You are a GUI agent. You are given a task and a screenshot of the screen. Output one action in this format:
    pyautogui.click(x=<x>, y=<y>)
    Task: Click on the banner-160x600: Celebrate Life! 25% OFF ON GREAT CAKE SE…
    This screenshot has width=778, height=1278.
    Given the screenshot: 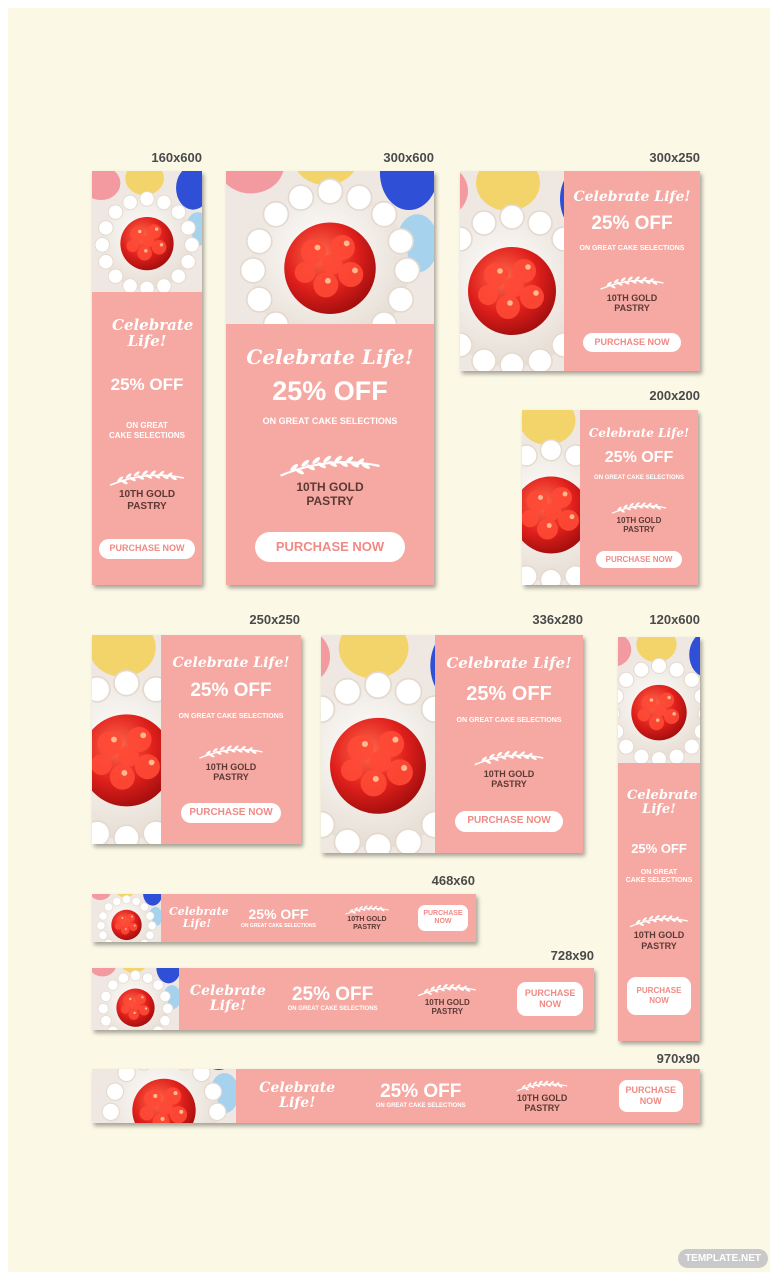 What is the action you would take?
    pyautogui.click(x=147, y=378)
    